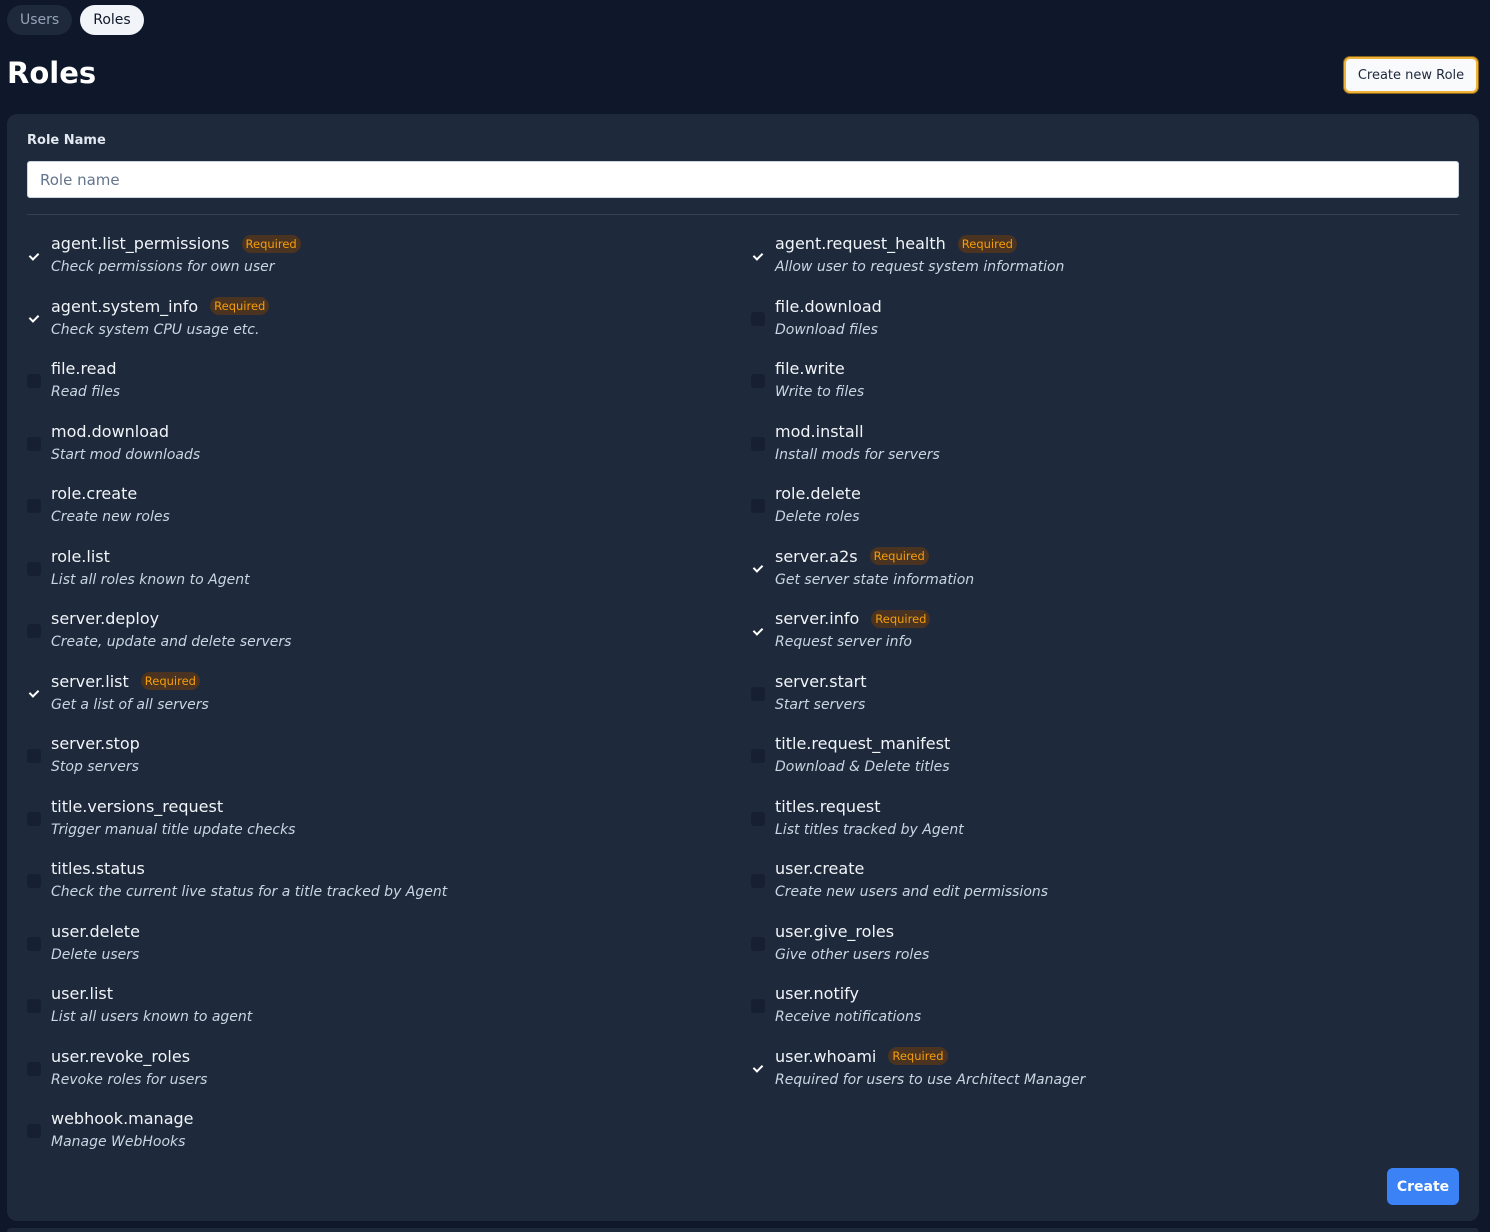 This screenshot has height=1232, width=1490. I want to click on permission-name: user.whoami, so click(826, 1056).